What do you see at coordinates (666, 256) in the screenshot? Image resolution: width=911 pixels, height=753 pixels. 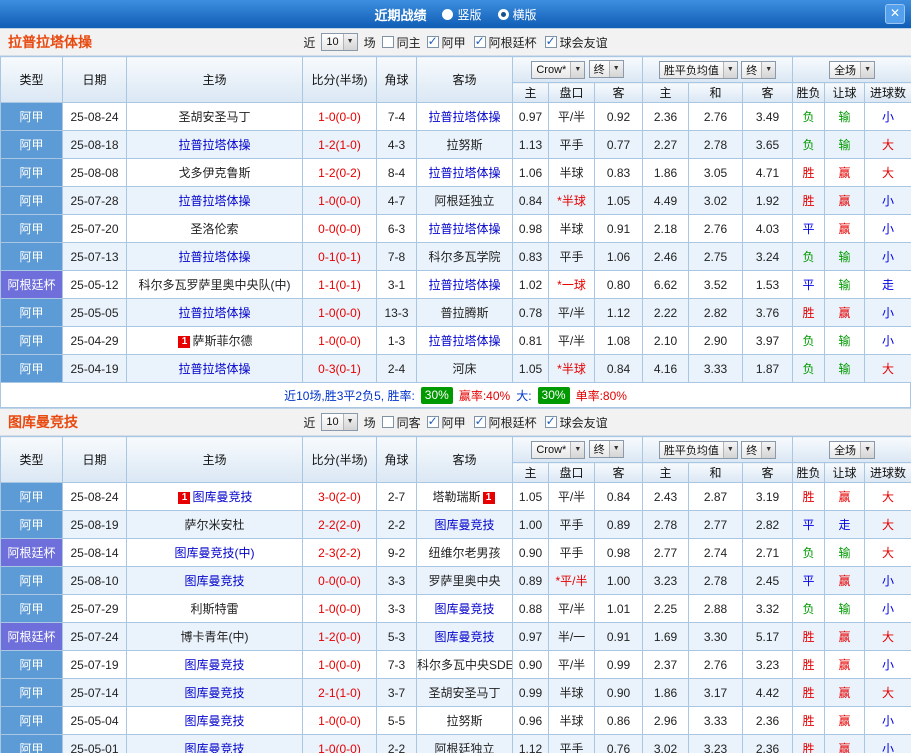 I see `europe-home-odds: 2.46` at bounding box center [666, 256].